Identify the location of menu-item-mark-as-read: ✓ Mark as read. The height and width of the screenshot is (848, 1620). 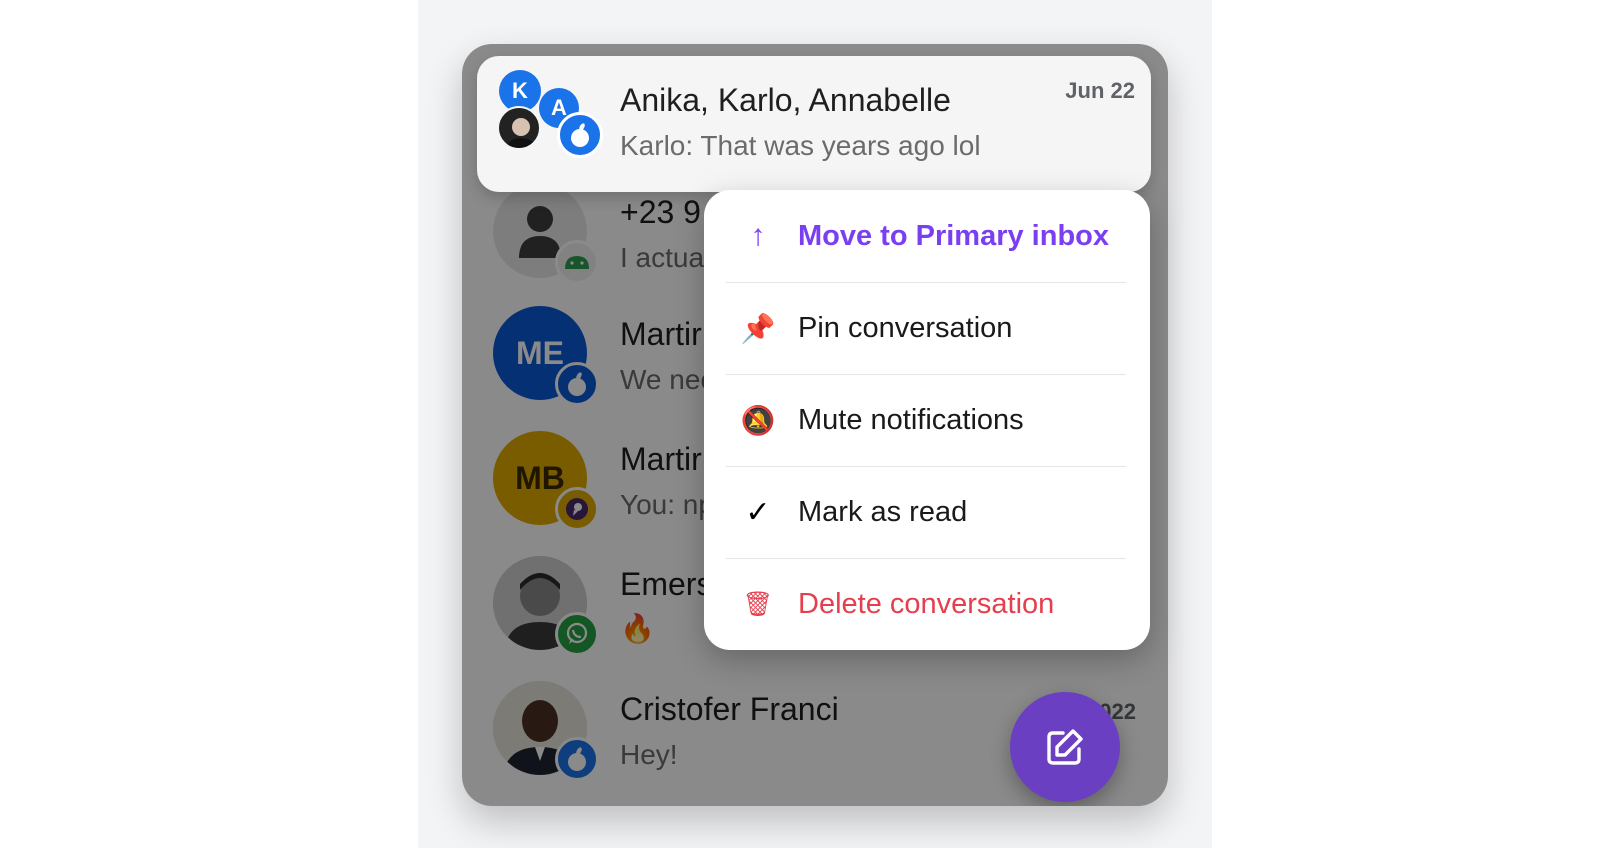
(927, 512).